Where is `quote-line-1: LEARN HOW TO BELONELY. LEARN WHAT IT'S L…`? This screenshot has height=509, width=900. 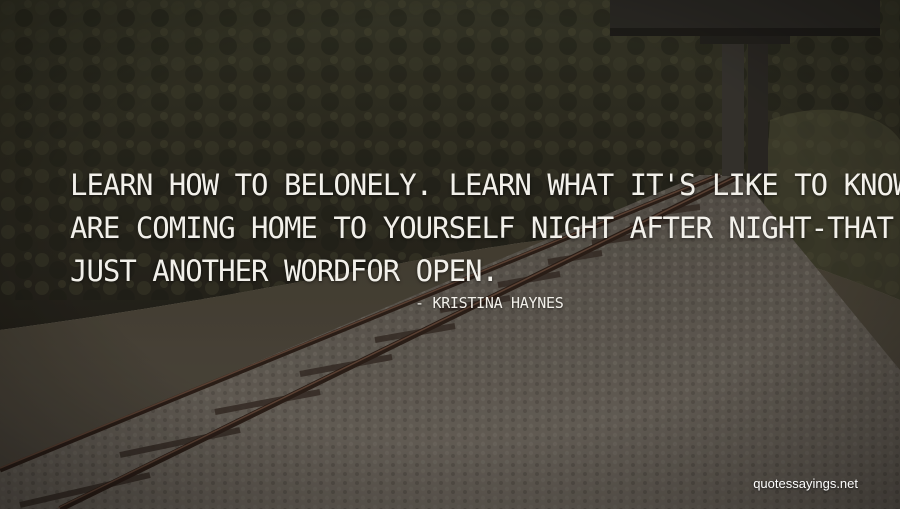 quote-line-1: LEARN HOW TO BELONELY. LEARN WHAT IT'S L… is located at coordinates (485, 185).